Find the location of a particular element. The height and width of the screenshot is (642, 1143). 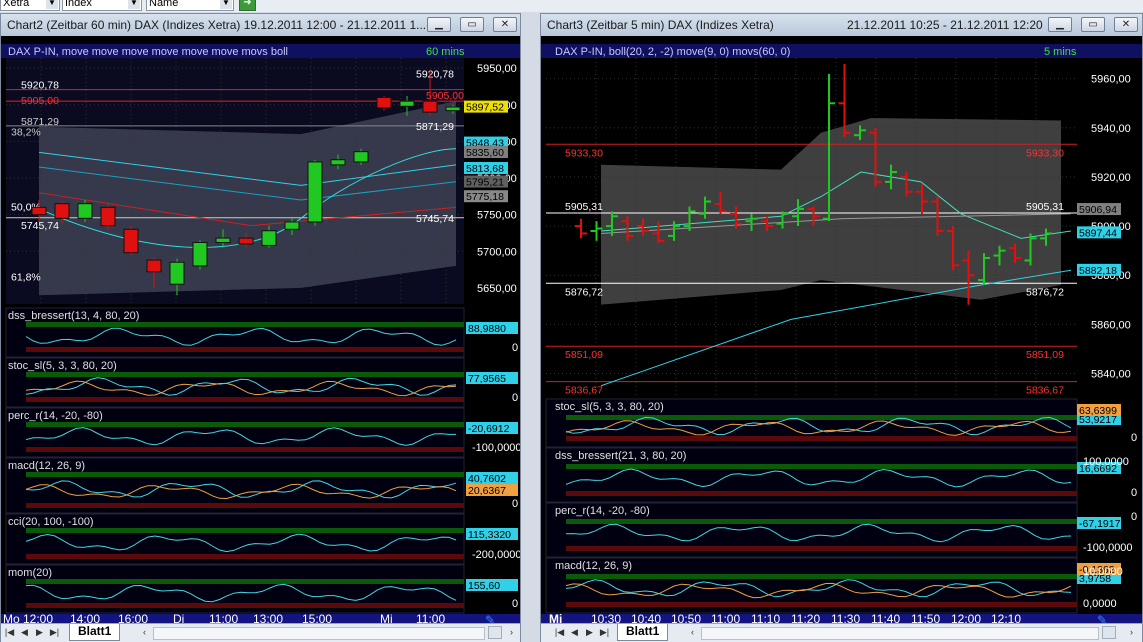

maximize-icon: ▭ is located at coordinates (1093, 24).